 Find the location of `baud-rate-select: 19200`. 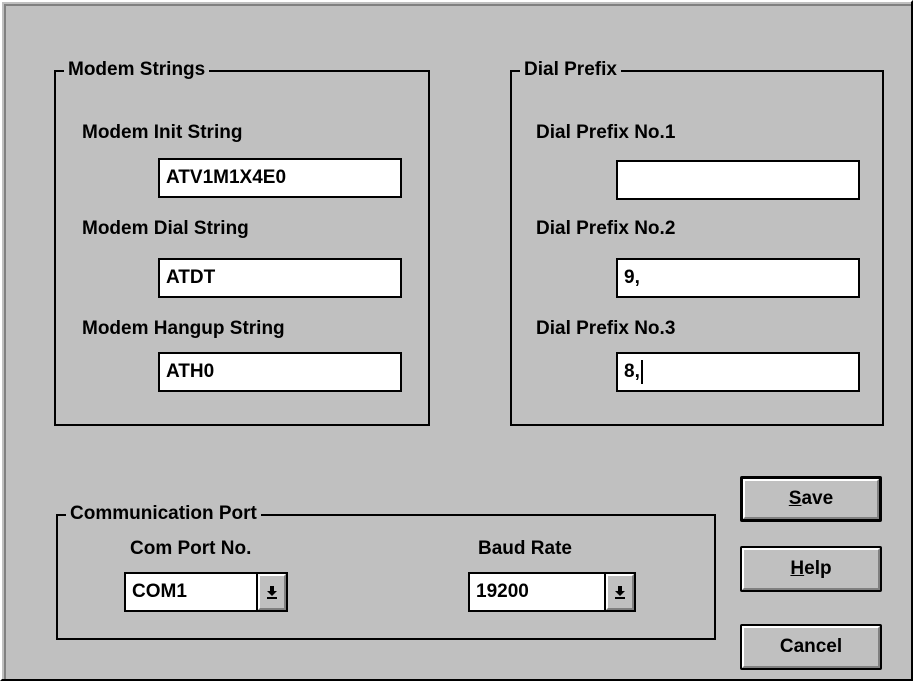

baud-rate-select: 19200 is located at coordinates (552, 592).